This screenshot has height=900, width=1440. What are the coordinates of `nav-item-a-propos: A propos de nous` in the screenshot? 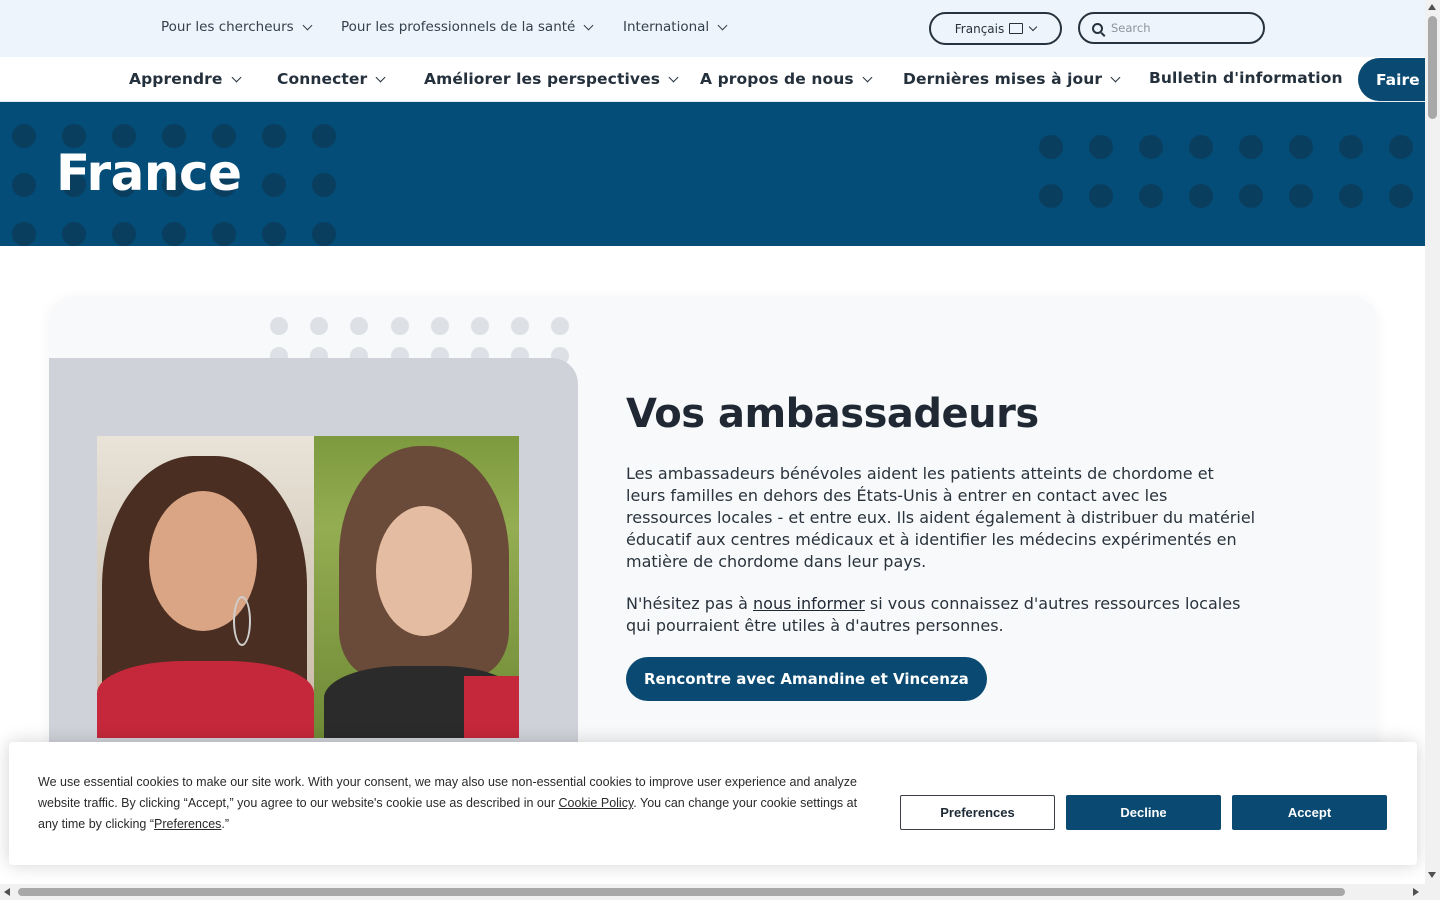 It's located at (786, 79).